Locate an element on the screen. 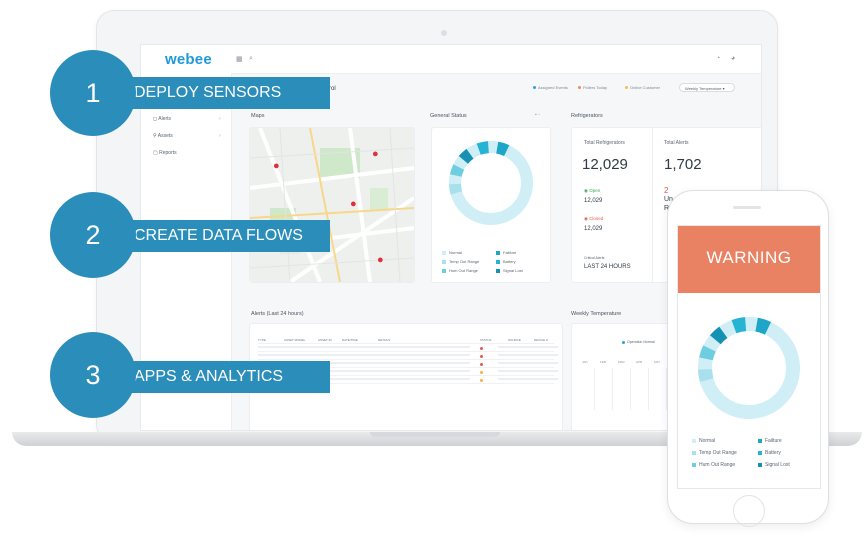  alerts-title: Alerts (Last 24 hours) is located at coordinates (277, 314).